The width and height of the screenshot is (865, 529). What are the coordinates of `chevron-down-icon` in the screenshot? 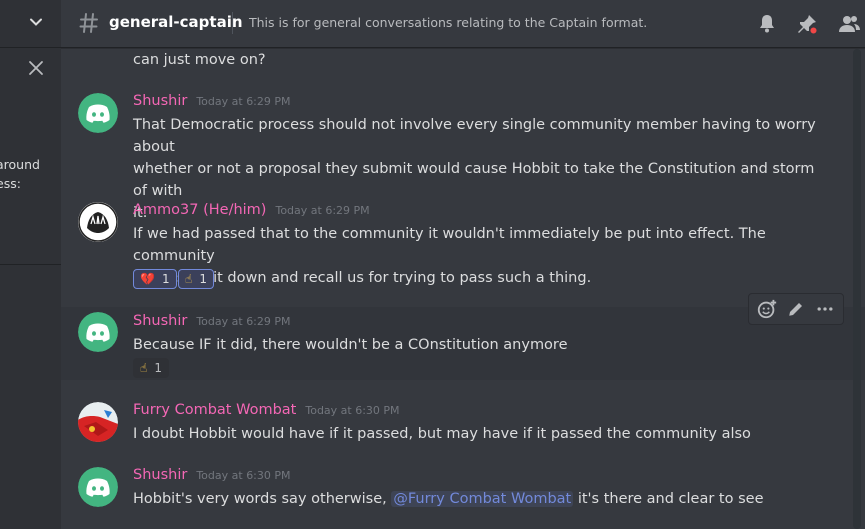 It's located at (36, 22).